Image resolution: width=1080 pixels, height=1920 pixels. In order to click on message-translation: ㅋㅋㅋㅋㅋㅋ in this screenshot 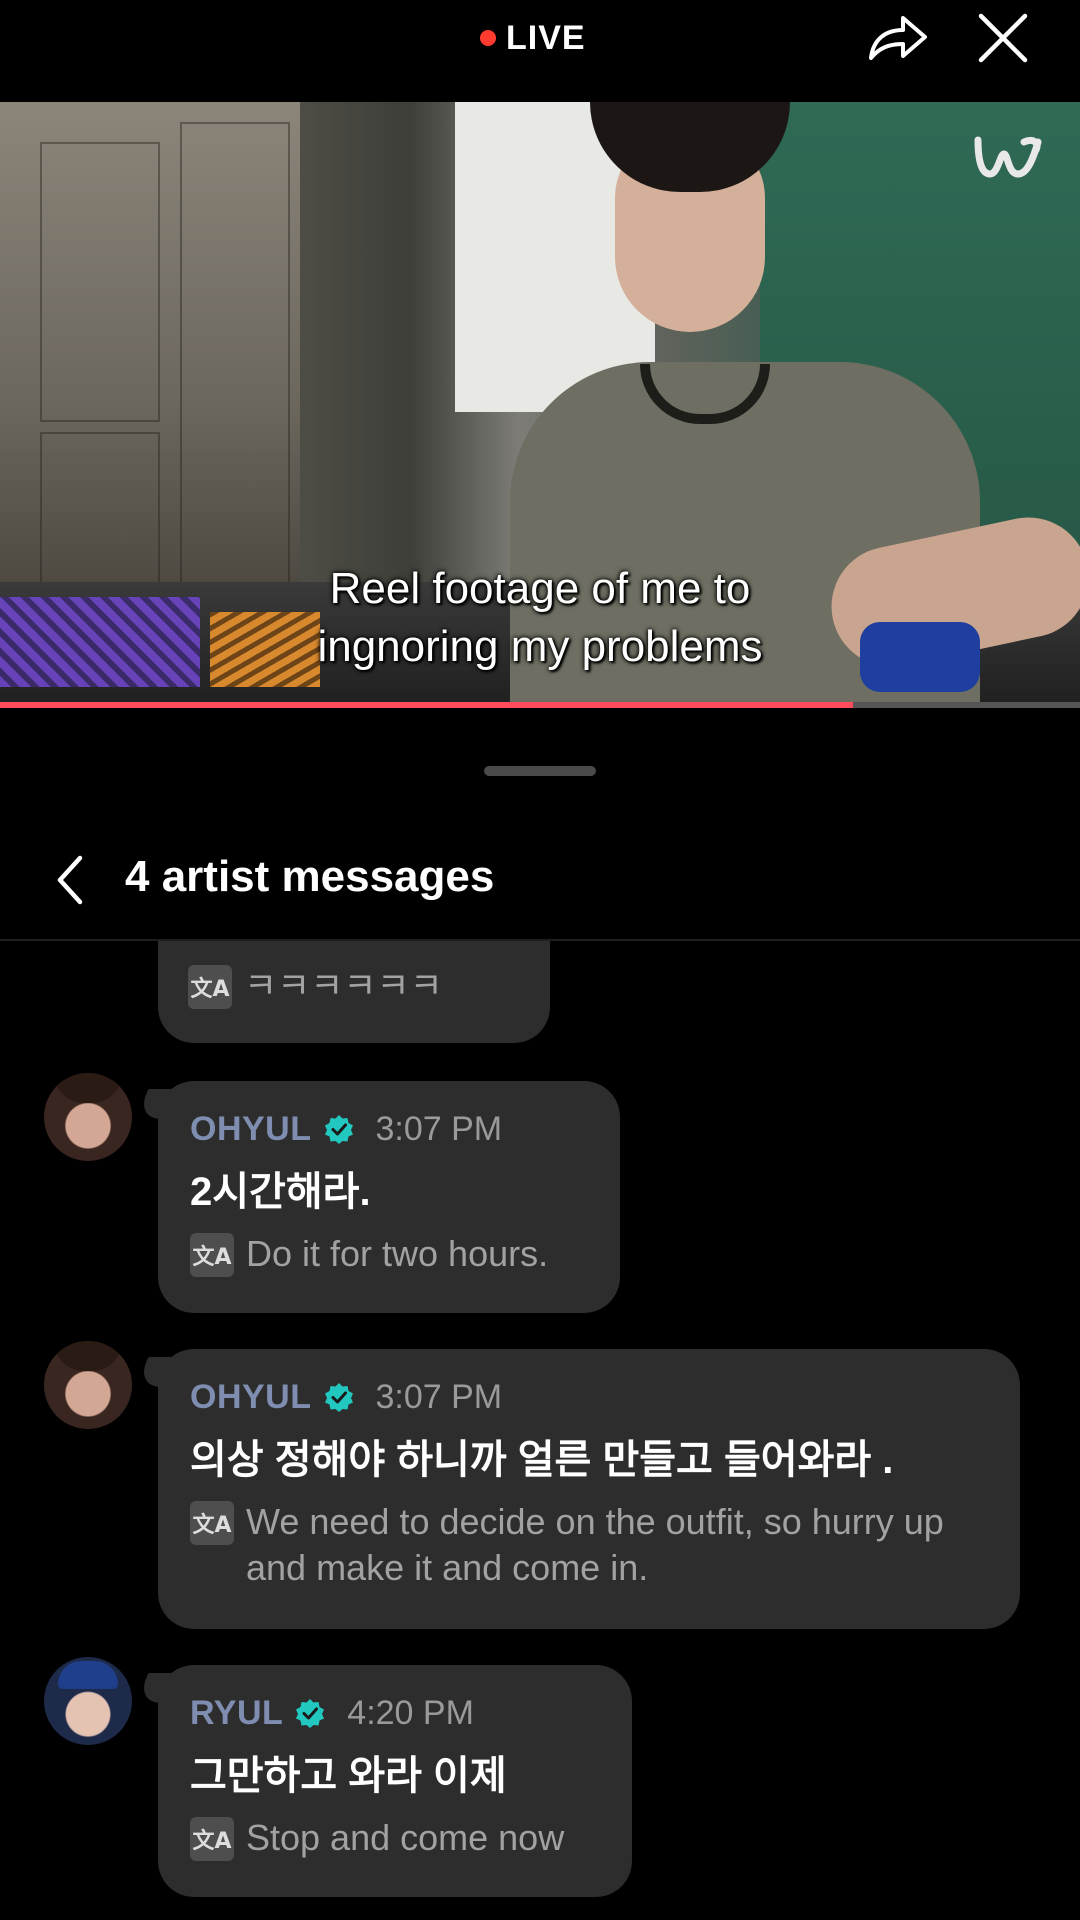, I will do `click(343, 985)`.